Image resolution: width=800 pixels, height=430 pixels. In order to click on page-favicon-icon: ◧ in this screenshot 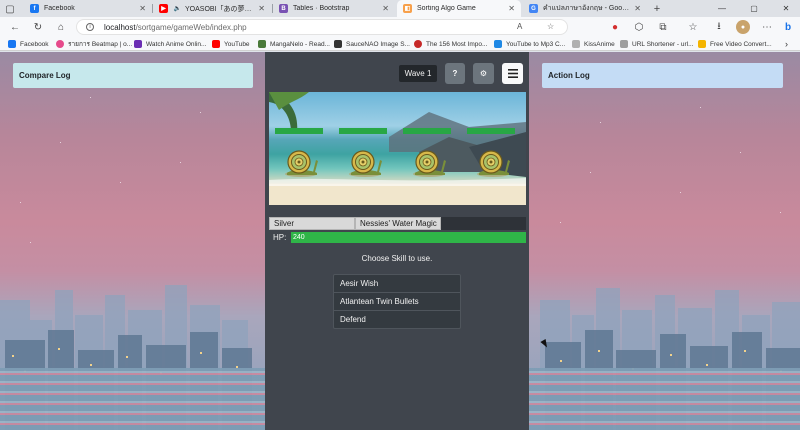, I will do `click(407, 8)`.